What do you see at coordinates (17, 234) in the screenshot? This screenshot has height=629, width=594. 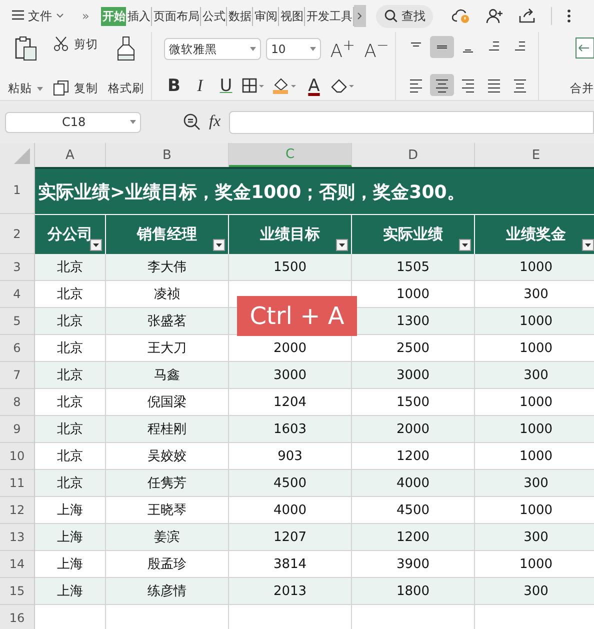 I see `row-header: 2` at bounding box center [17, 234].